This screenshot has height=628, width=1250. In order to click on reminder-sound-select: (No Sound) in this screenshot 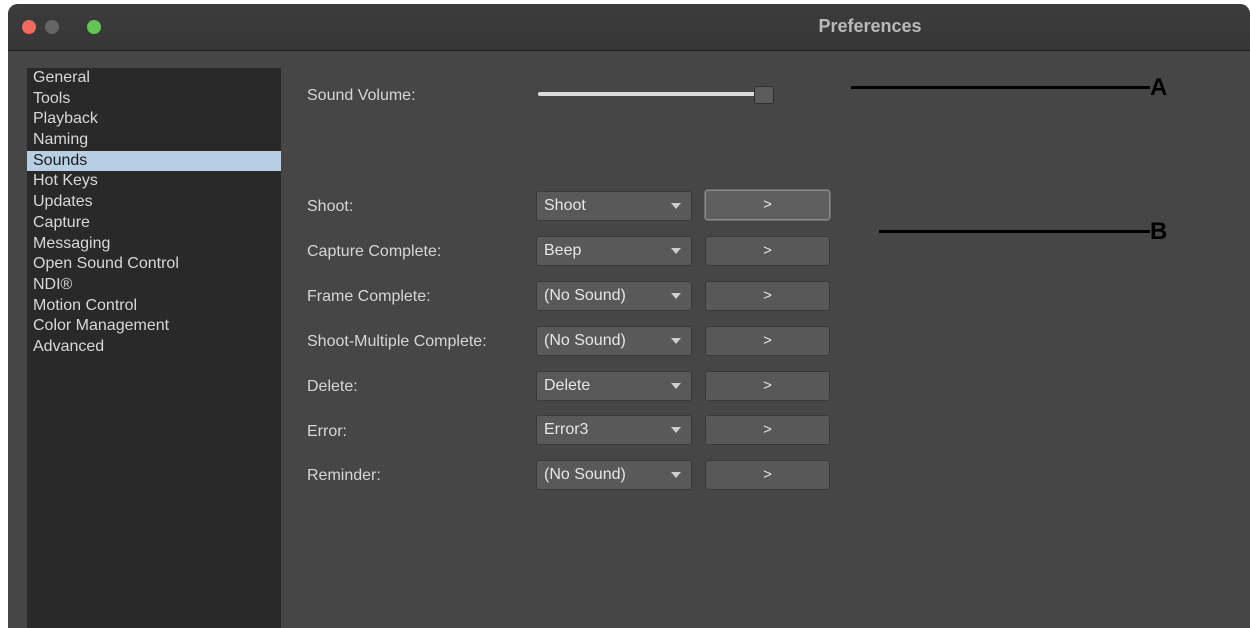, I will do `click(614, 475)`.